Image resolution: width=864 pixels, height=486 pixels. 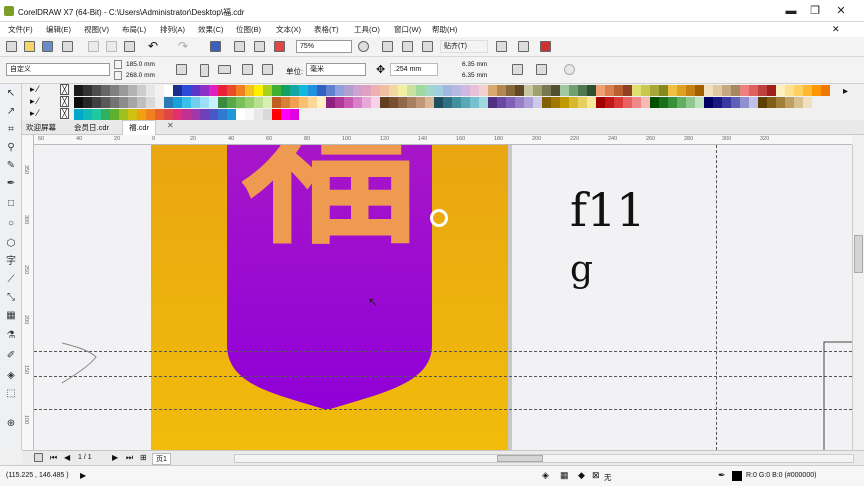 I want to click on vertical-scrollbar, so click(x=858, y=297).